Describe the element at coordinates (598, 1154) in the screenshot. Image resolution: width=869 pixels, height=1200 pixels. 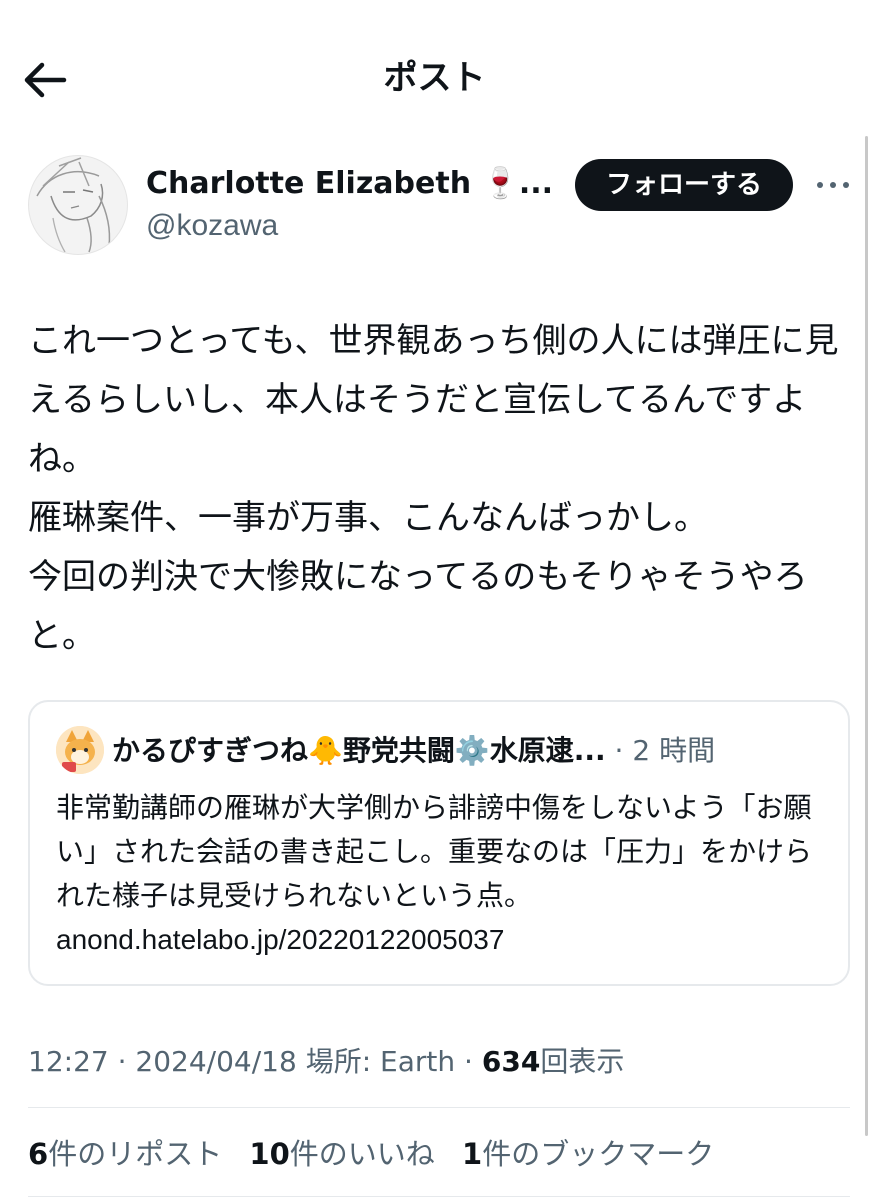
I see `bookmarks-label: 件のブックマーク` at that location.